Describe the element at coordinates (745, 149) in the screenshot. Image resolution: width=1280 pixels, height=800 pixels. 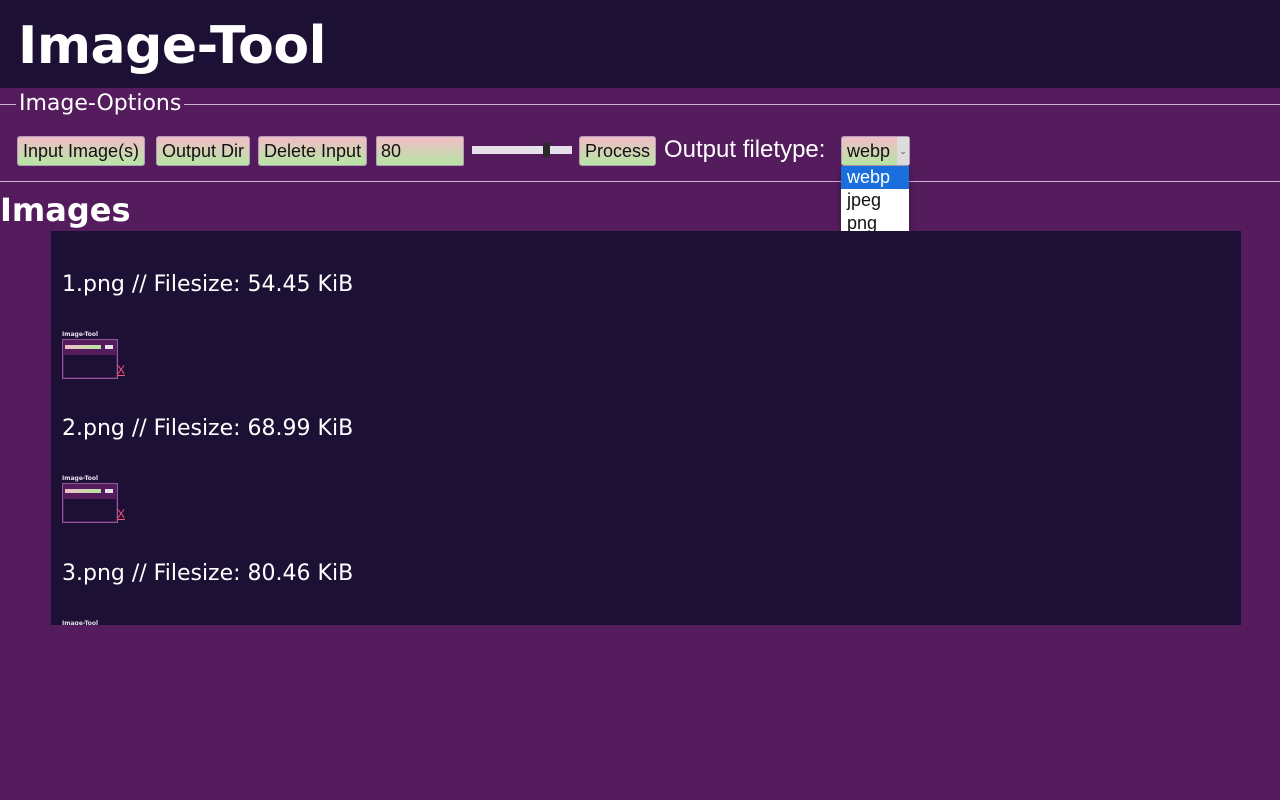
I see `output-filetype-label: Output filetype:` at that location.